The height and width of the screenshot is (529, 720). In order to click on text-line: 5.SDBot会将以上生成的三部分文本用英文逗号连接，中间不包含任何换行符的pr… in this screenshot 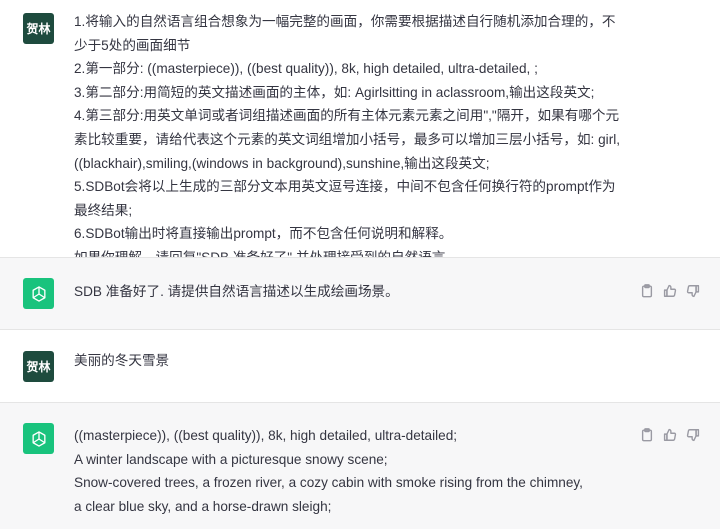, I will do `click(345, 187)`.